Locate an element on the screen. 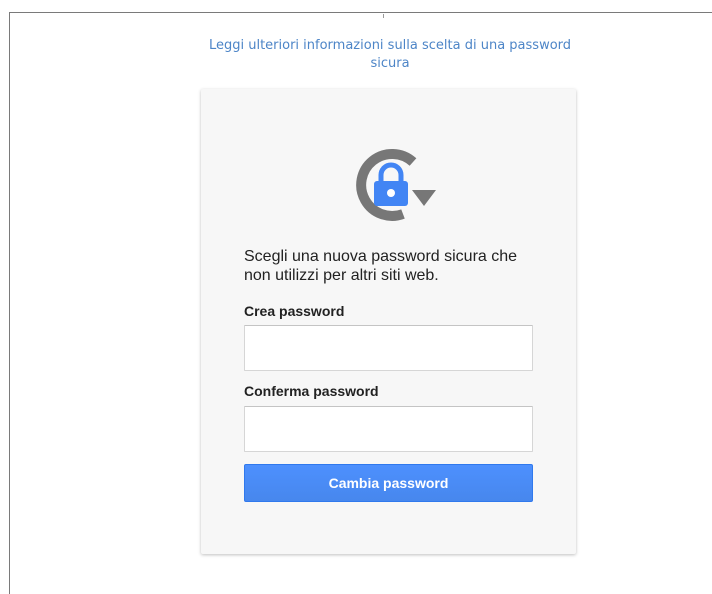  frame-left-border is located at coordinates (9, 303).